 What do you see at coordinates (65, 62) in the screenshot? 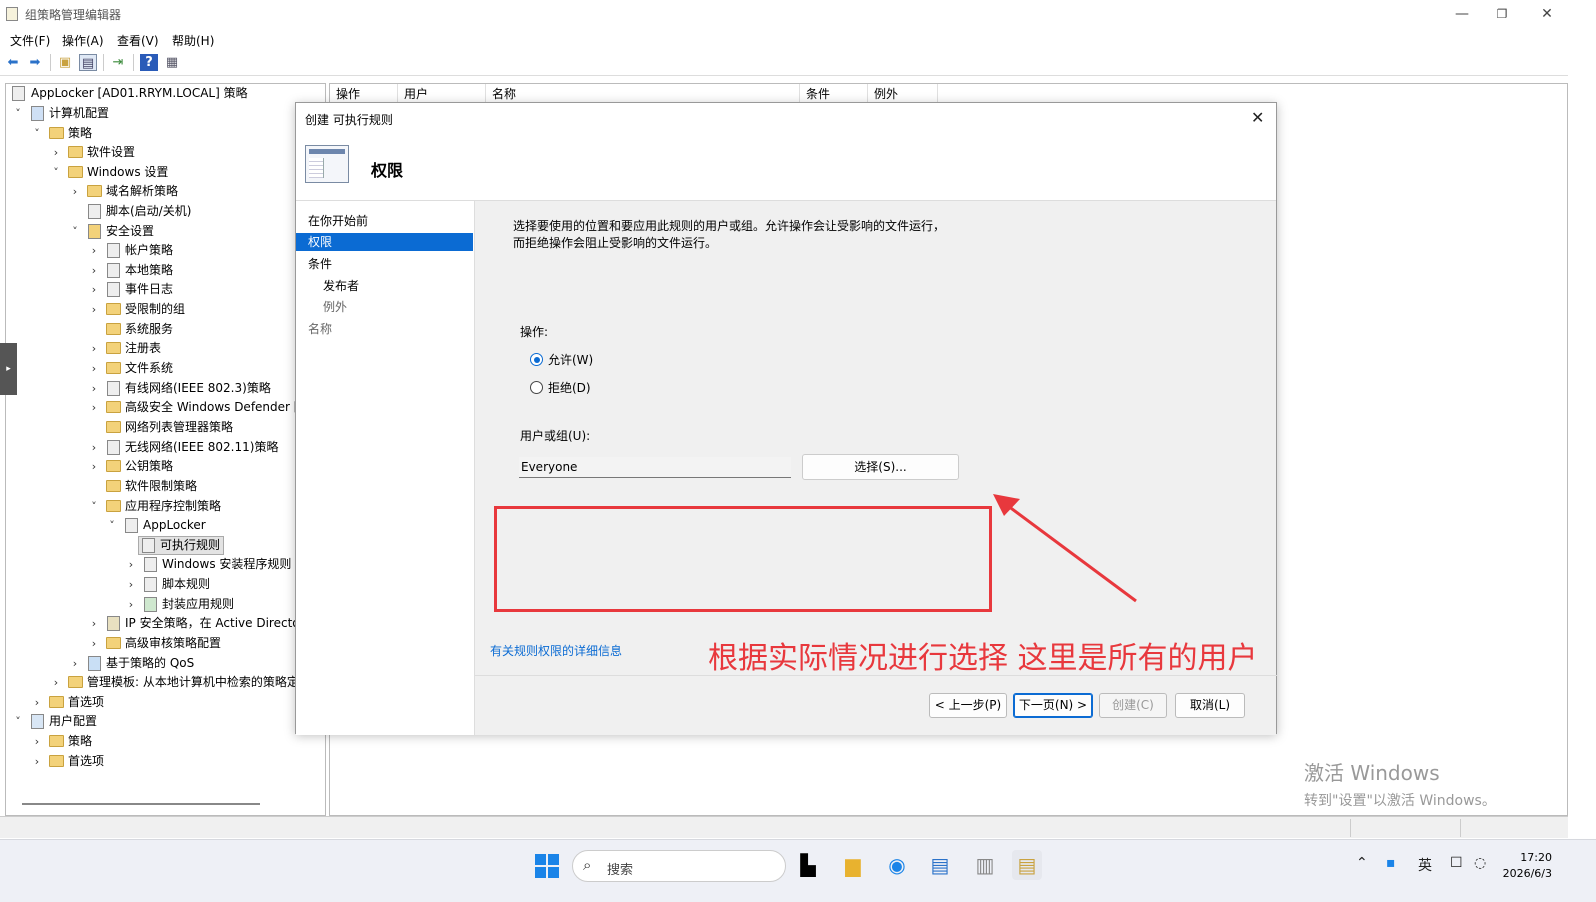
I see `up-folder-icon: ▣` at bounding box center [65, 62].